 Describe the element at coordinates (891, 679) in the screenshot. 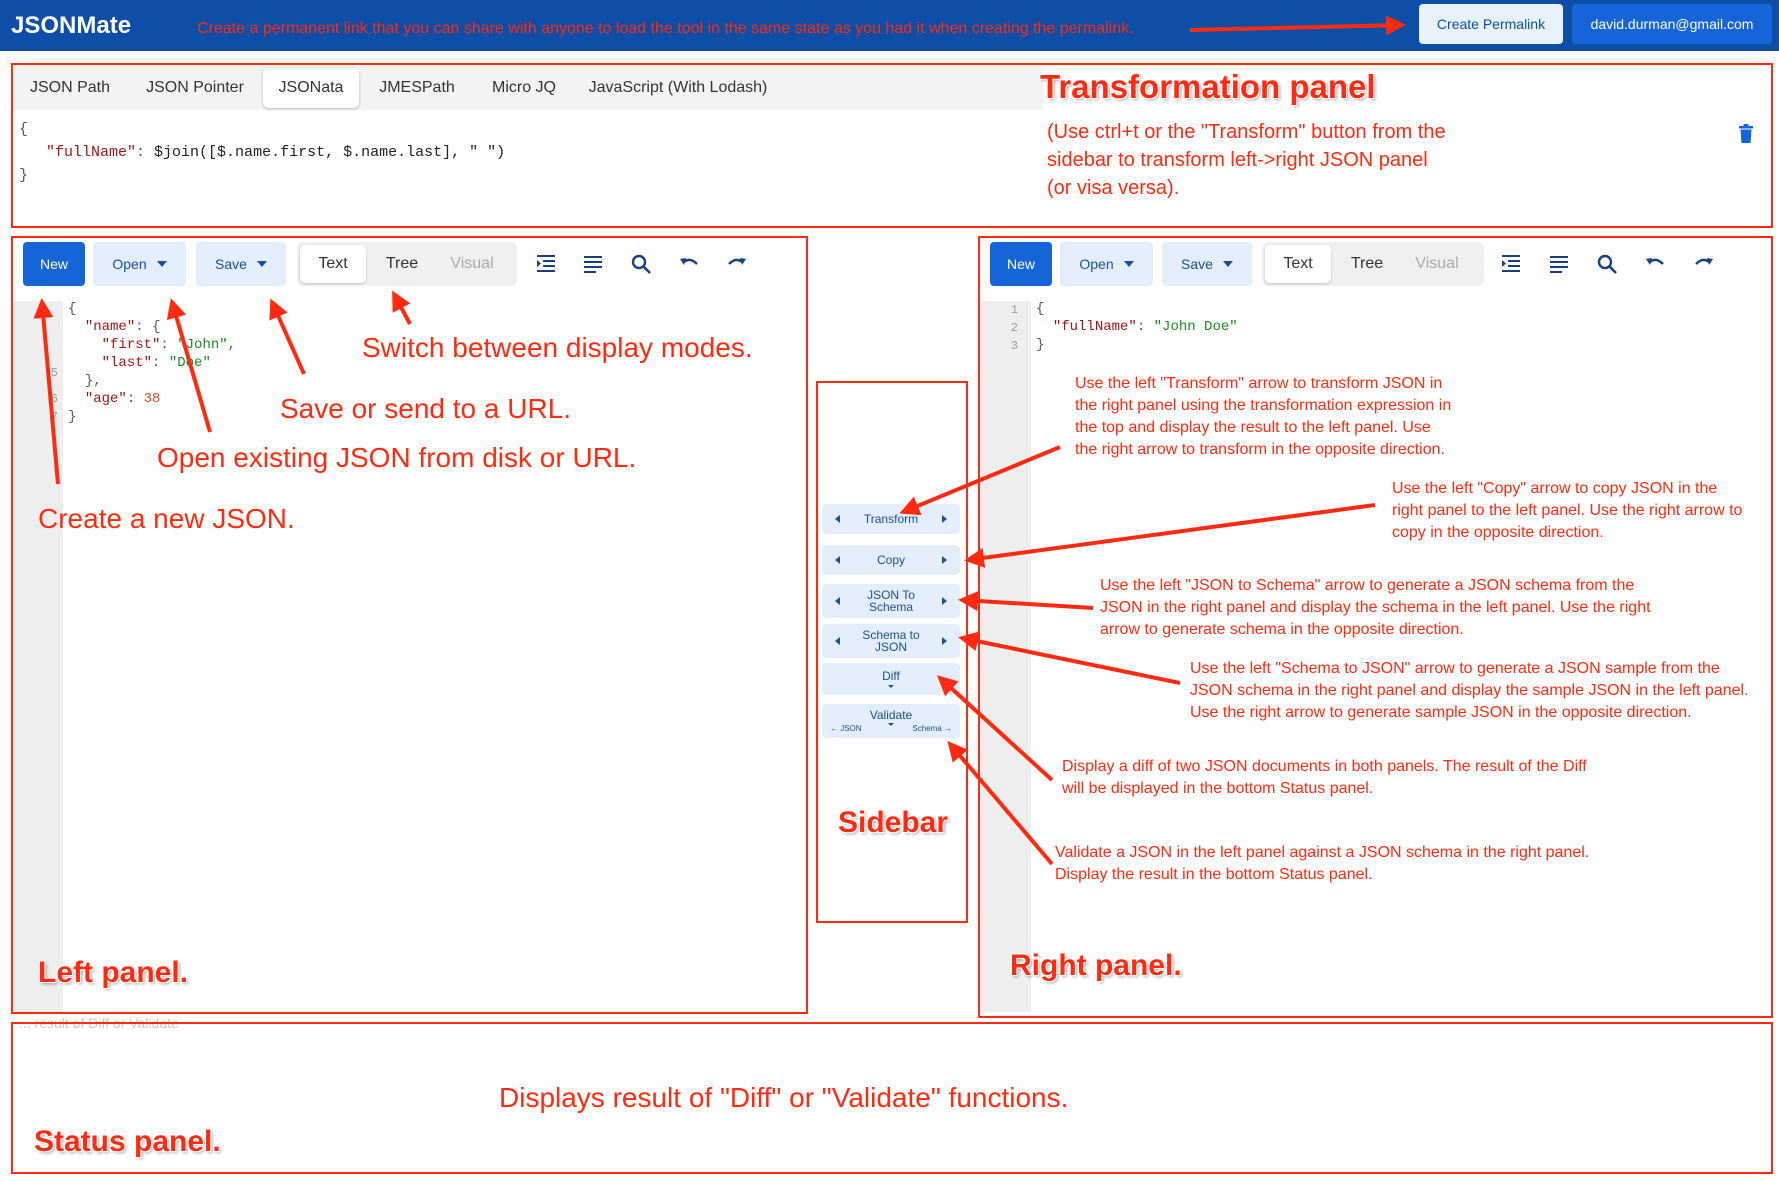

I see `sidebar-diff-button: Diff` at that location.